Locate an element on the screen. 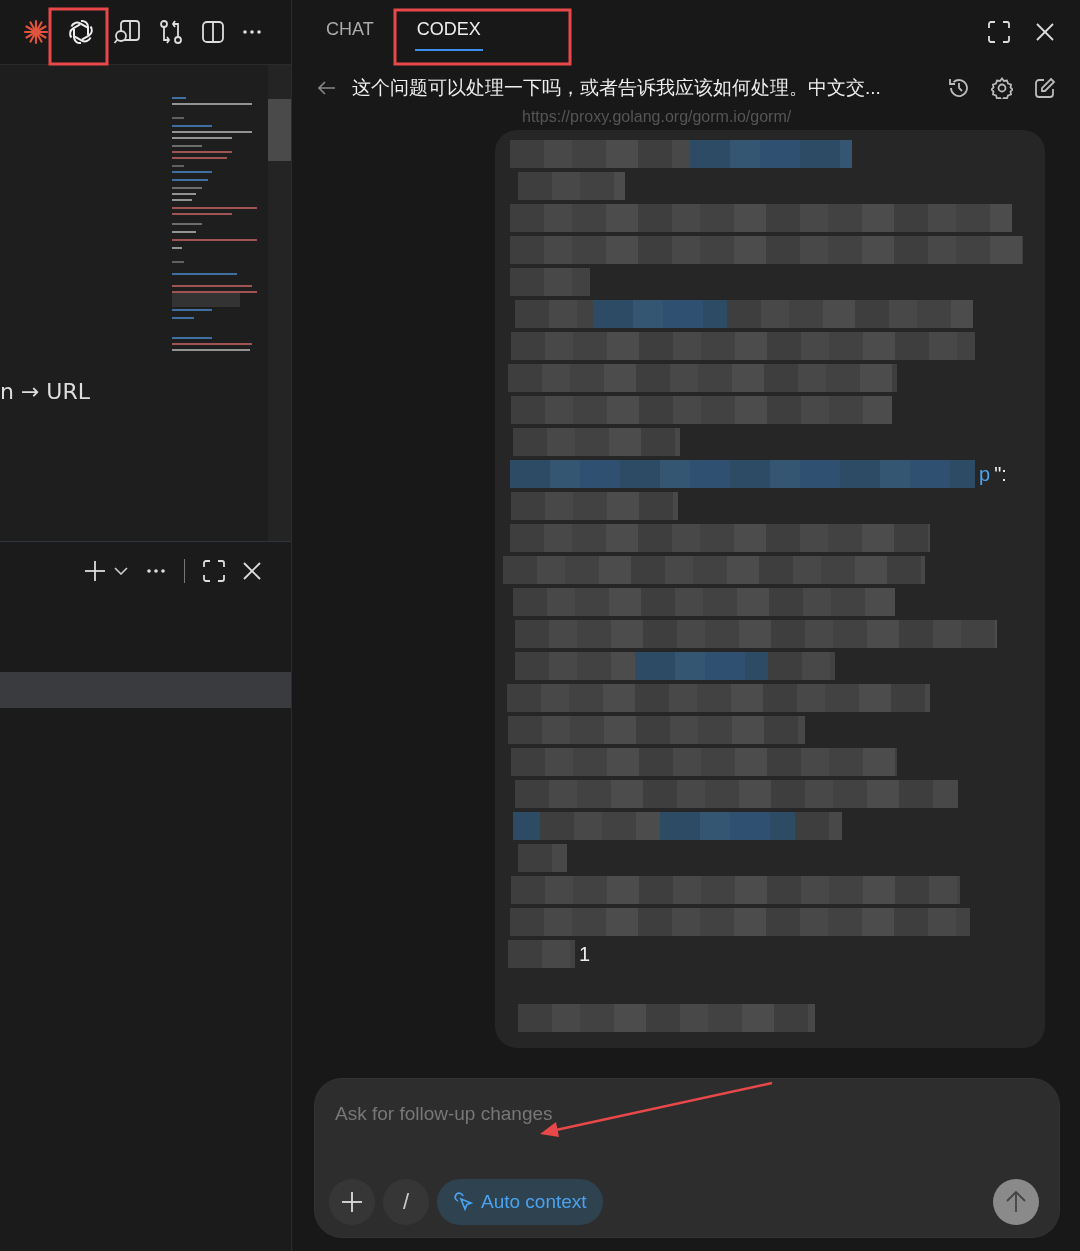 The width and height of the screenshot is (1080, 1251). highlight-frame is located at coordinates (78, 36).